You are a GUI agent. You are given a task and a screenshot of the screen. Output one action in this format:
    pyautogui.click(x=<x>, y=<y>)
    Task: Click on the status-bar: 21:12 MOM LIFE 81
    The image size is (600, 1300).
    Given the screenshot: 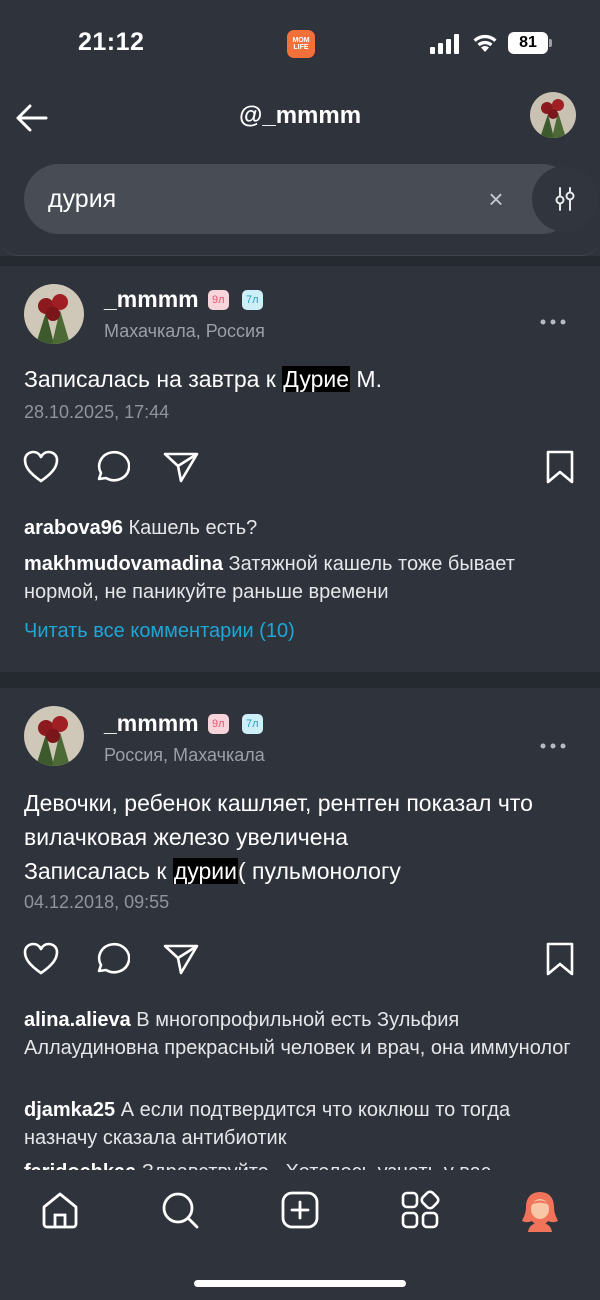 What is the action you would take?
    pyautogui.click(x=300, y=44)
    